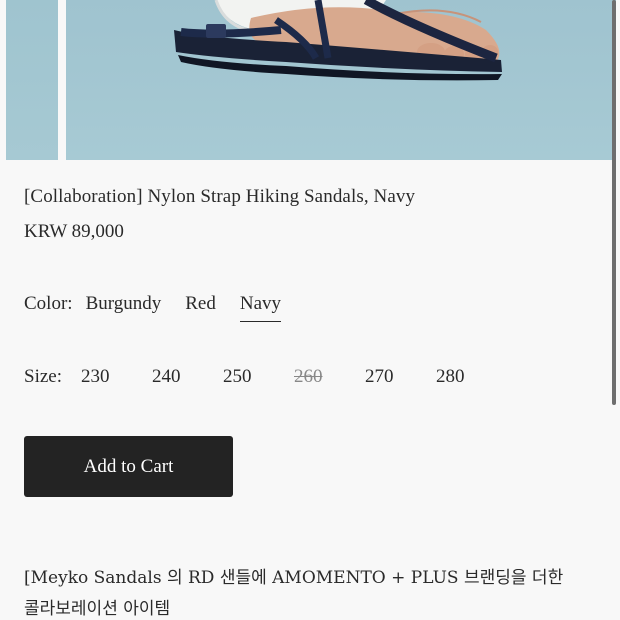 The width and height of the screenshot is (620, 620). Describe the element at coordinates (614, 202) in the screenshot. I see `page-scrollbar` at that location.